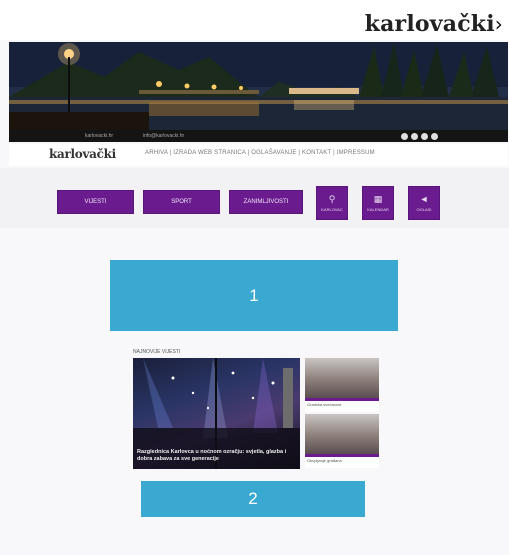 The height and width of the screenshot is (555, 509). I want to click on instagram-icon, so click(424, 136).